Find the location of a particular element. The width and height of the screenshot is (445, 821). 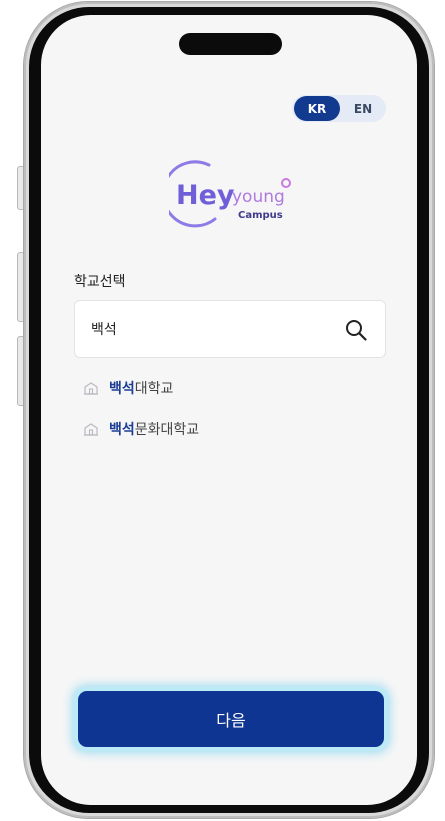

language-option-kr: KR is located at coordinates (317, 108).